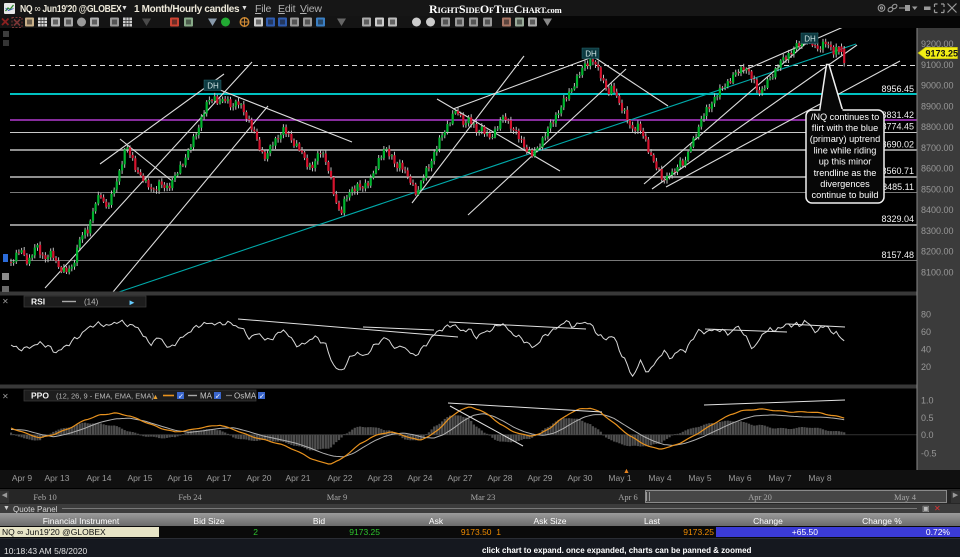  Describe the element at coordinates (845, 128) in the screenshot. I see `svg-text: flirt with the blue` at that location.